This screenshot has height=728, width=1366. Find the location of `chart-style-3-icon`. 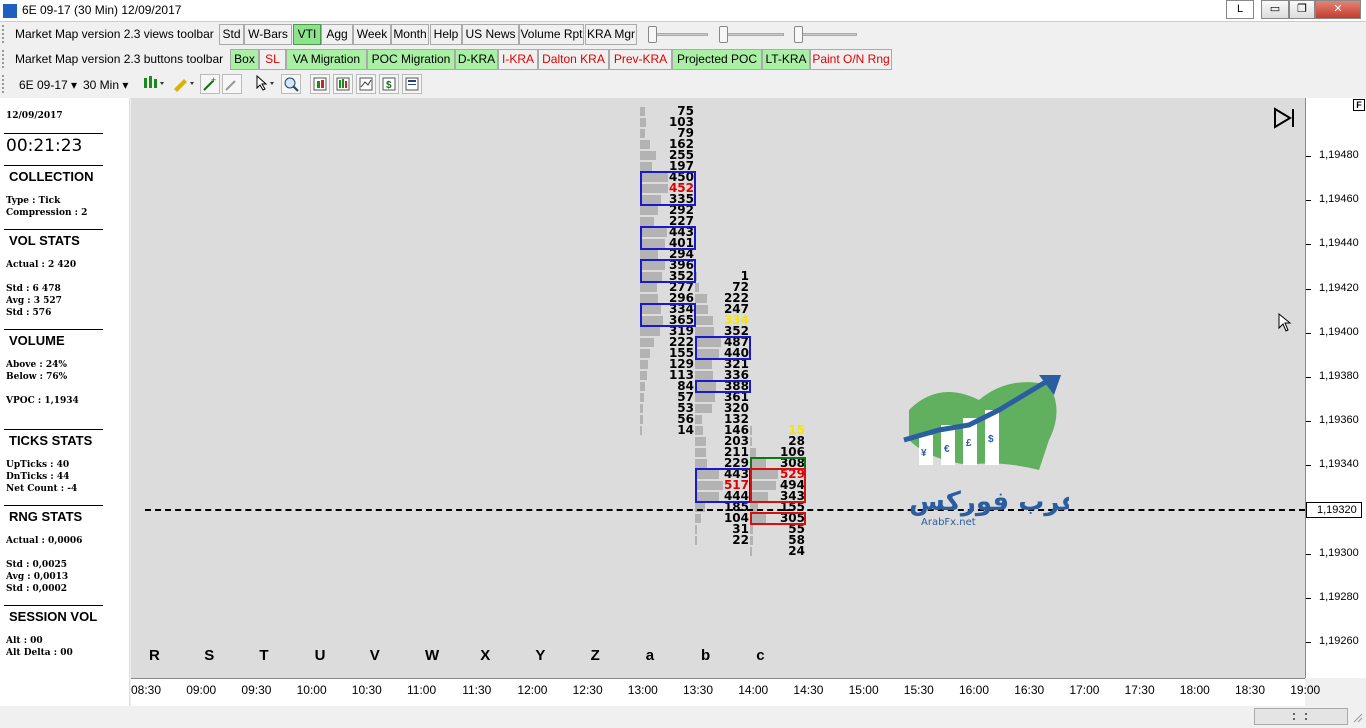

chart-style-3-icon is located at coordinates (366, 84).